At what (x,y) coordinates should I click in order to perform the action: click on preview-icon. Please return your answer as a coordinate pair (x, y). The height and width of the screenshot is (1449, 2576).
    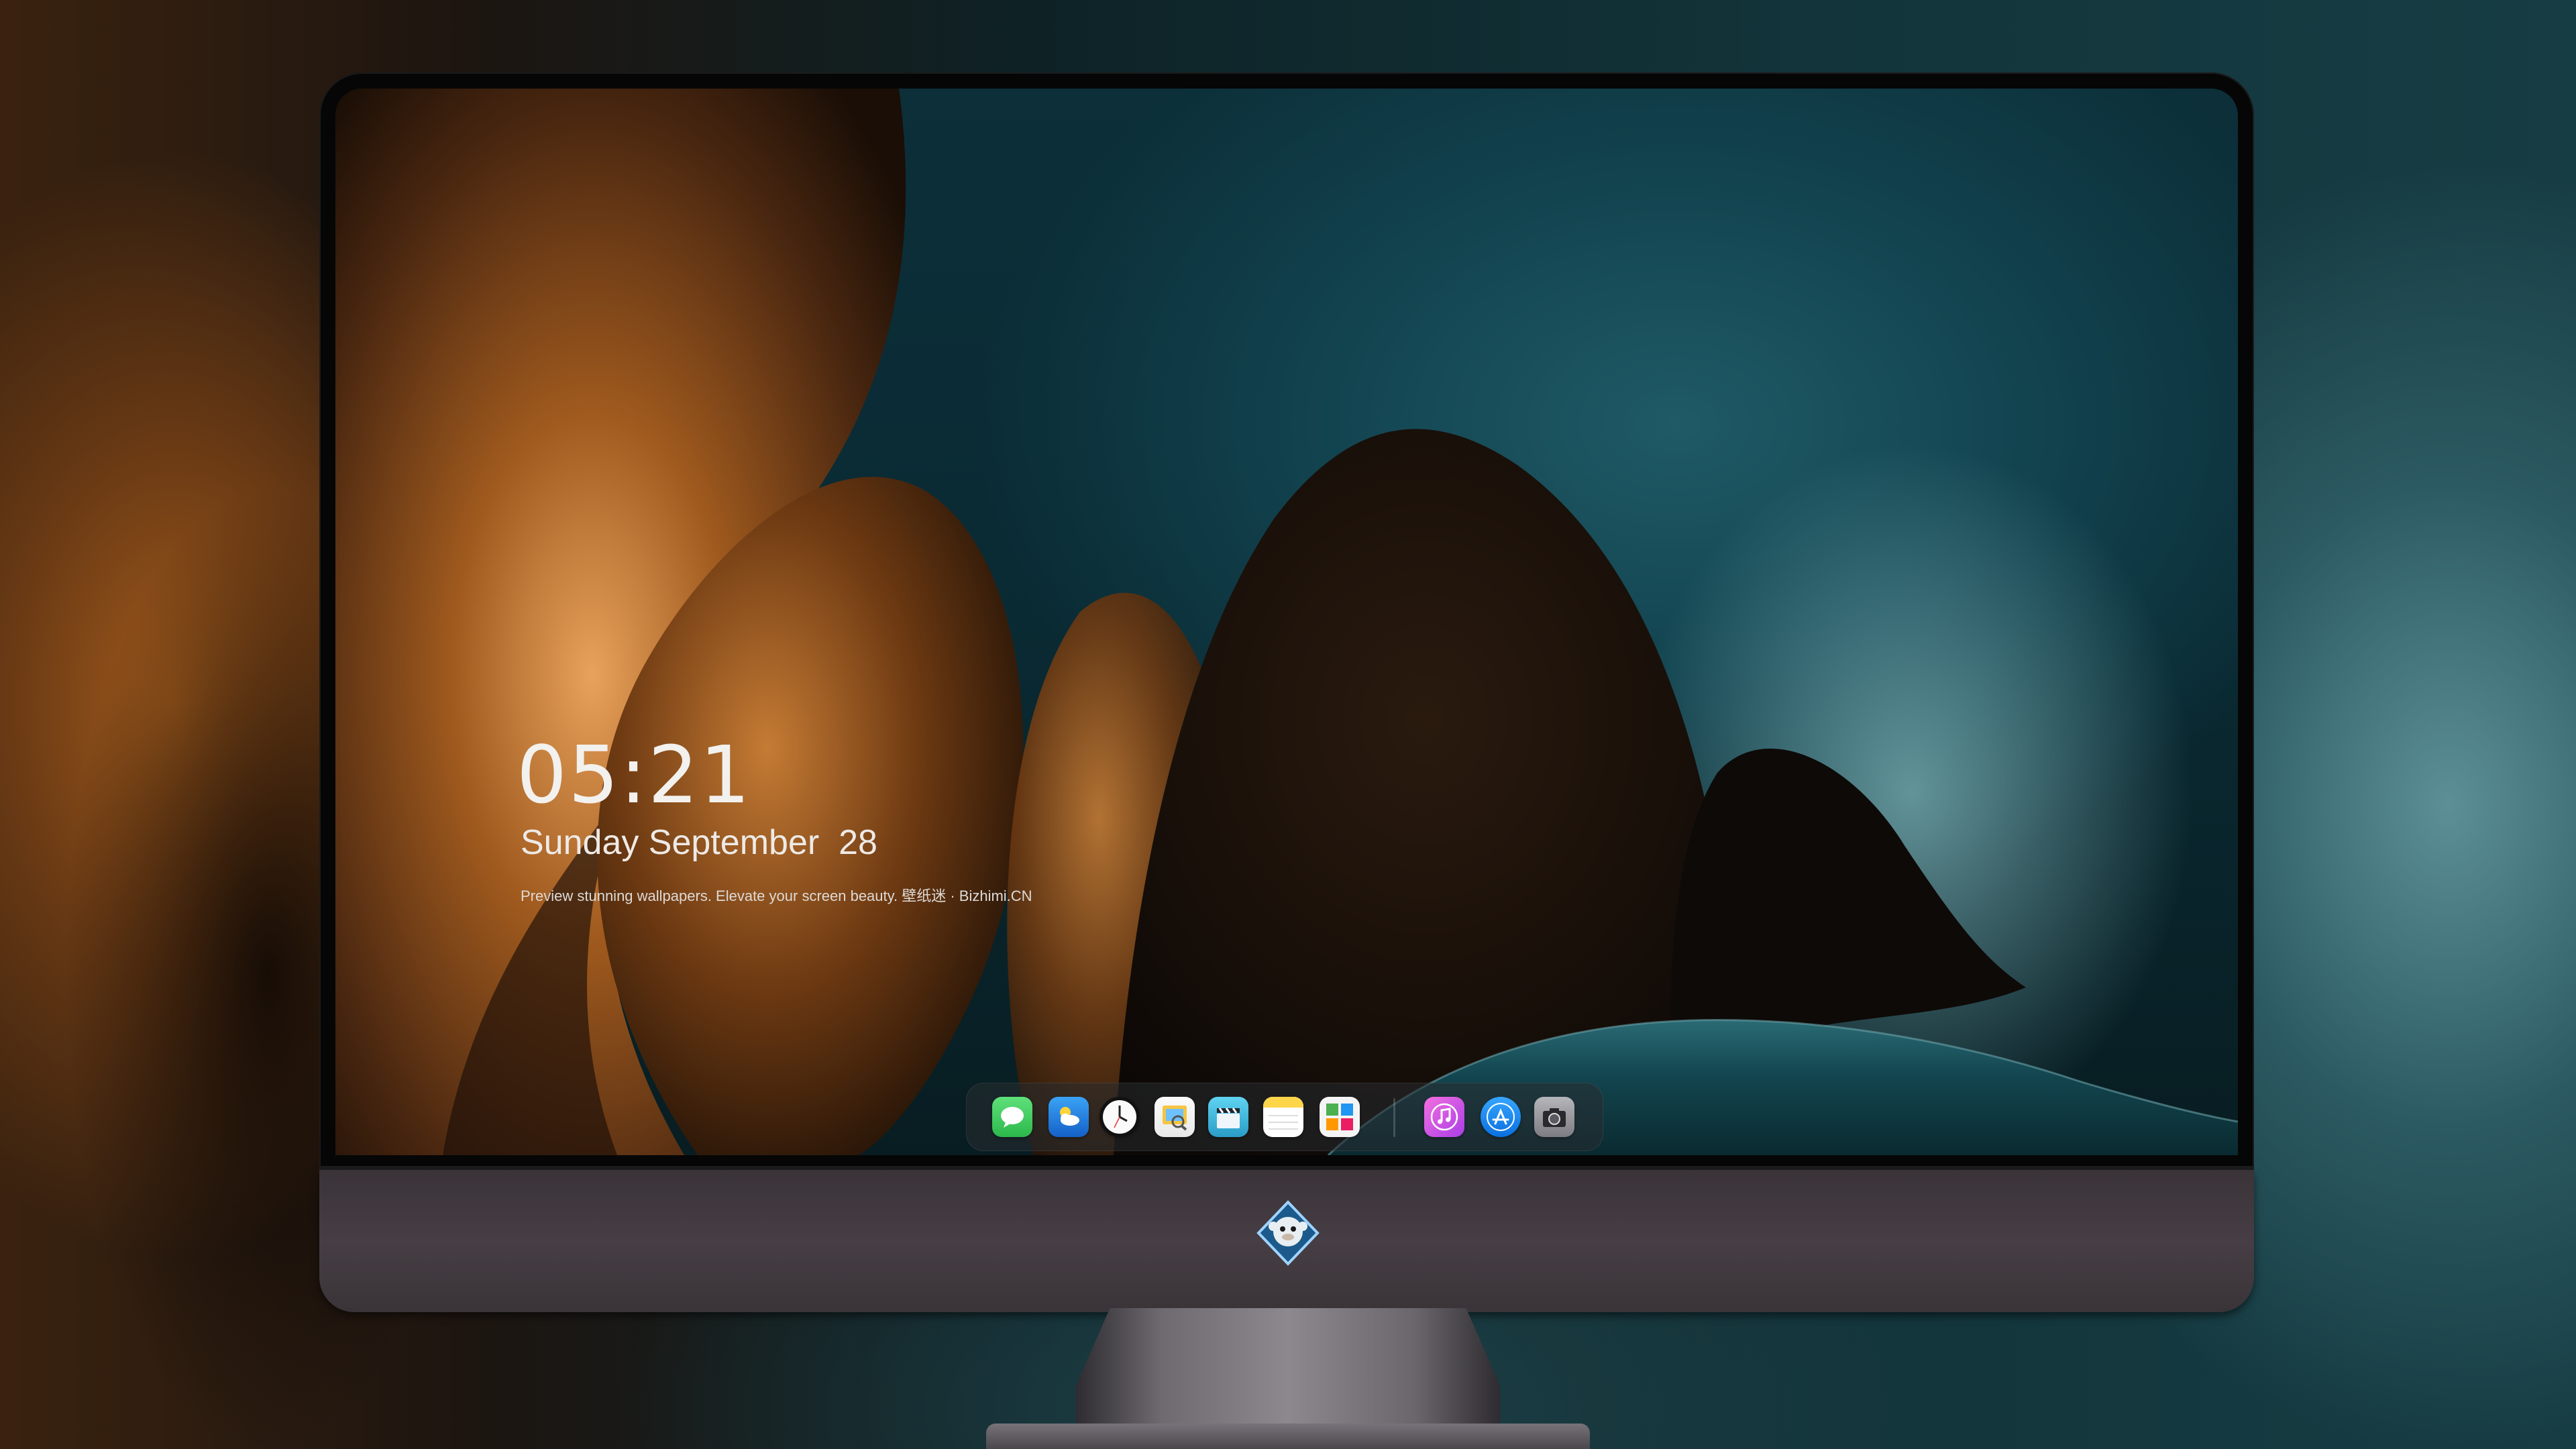
    Looking at the image, I should click on (1175, 1117).